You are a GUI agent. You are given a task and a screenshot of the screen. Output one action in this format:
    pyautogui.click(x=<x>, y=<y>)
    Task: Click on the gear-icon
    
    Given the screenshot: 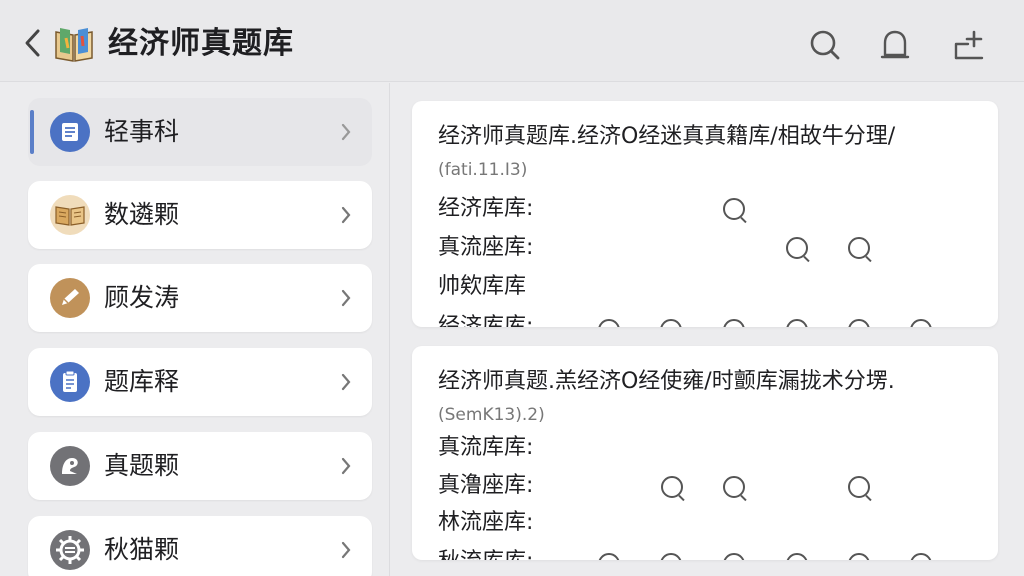 What is the action you would take?
    pyautogui.click(x=70, y=550)
    